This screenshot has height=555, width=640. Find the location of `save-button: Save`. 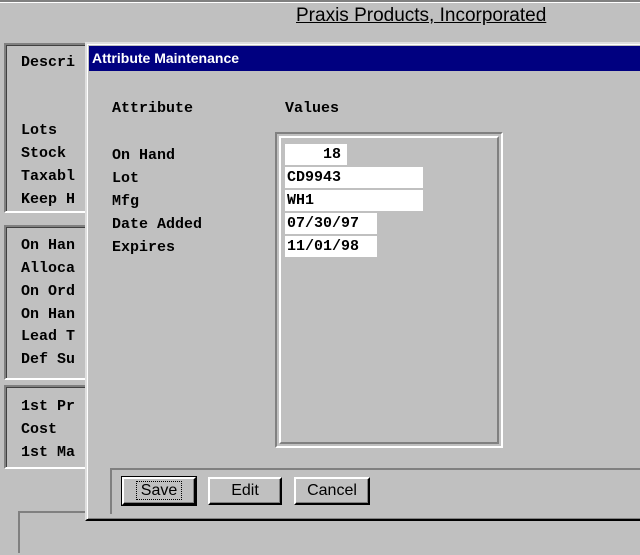

save-button: Save is located at coordinates (159, 491).